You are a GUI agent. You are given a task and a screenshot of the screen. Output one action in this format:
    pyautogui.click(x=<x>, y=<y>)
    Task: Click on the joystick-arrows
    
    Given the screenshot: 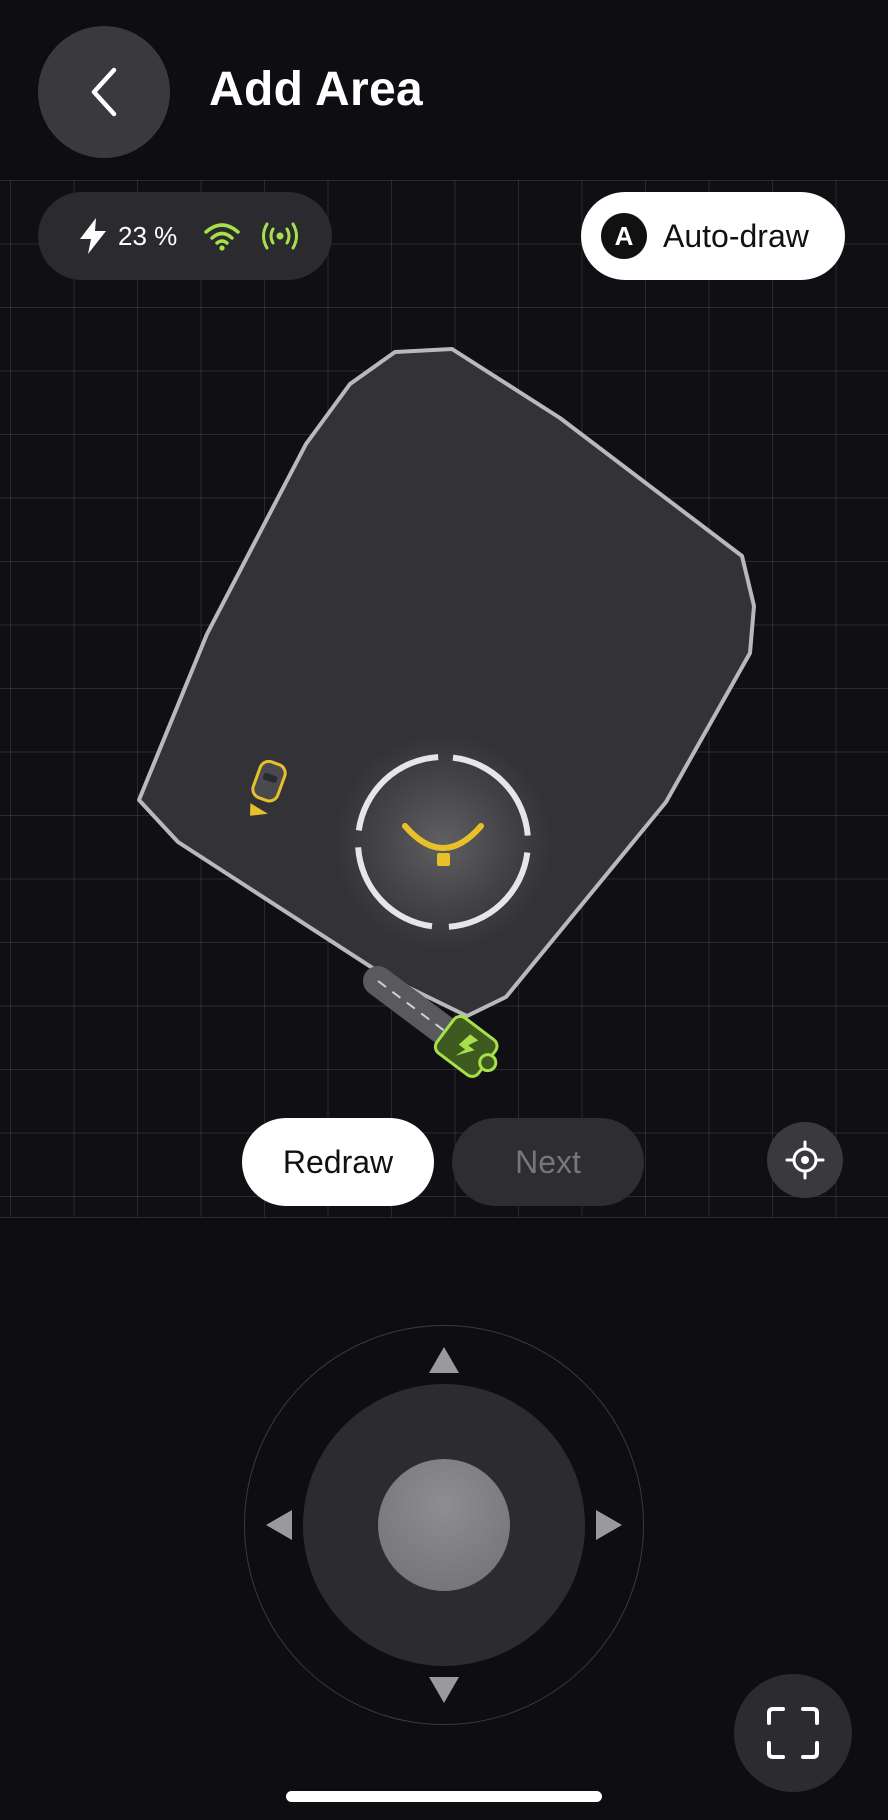 What is the action you would take?
    pyautogui.click(x=444, y=1525)
    